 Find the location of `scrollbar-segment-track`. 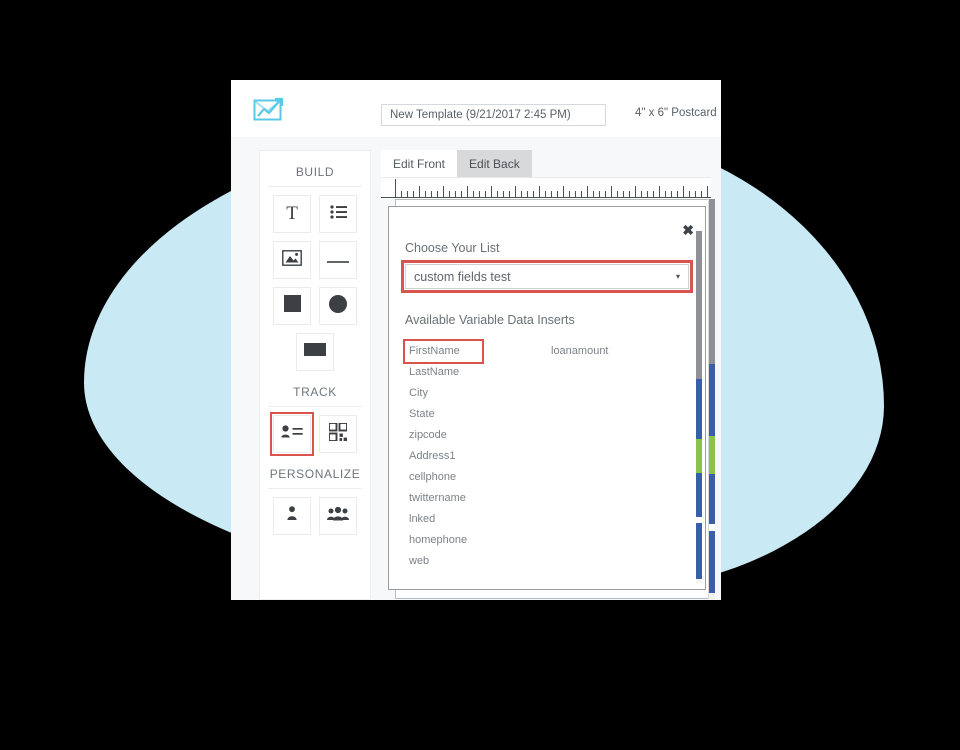

scrollbar-segment-track is located at coordinates (712, 596).